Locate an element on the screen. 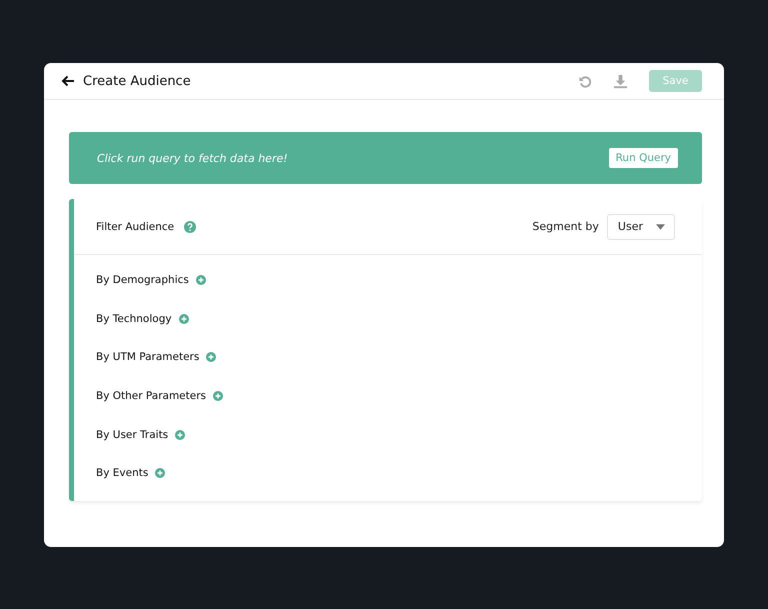  back-arrow-icon is located at coordinates (68, 81).